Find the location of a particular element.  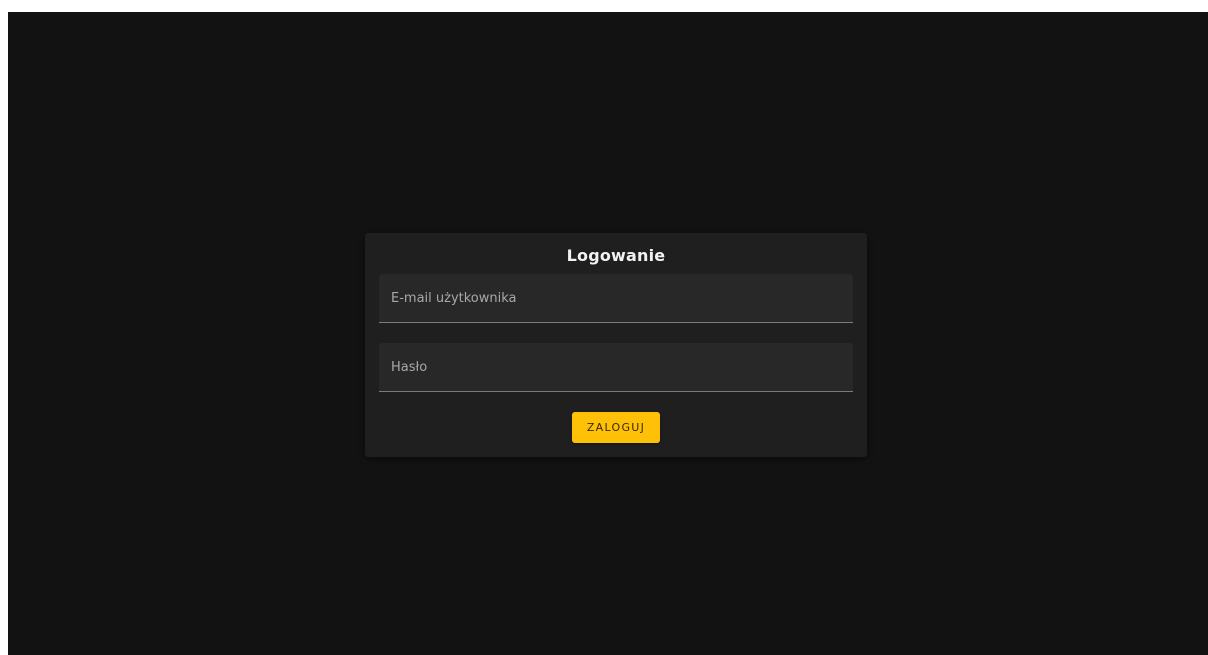

email-field is located at coordinates (616, 298).